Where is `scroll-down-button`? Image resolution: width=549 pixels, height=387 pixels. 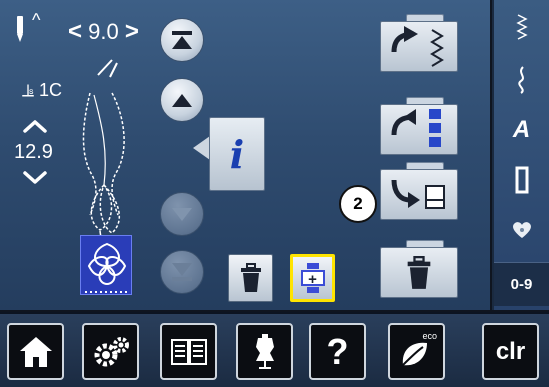
scroll-down-button is located at coordinates (182, 214).